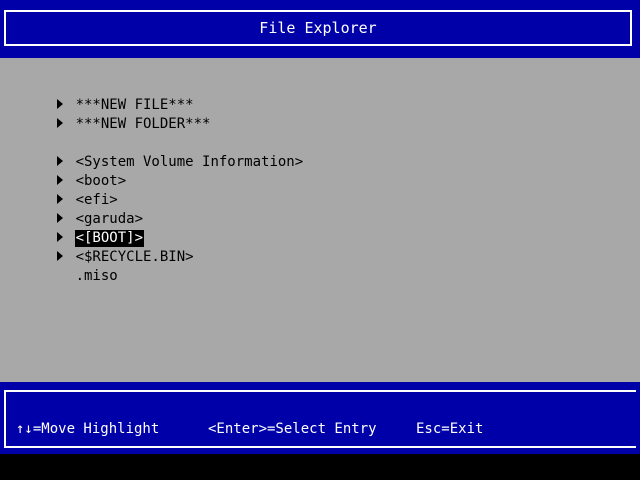 The image size is (640, 480). Describe the element at coordinates (320, 467) in the screenshot. I see `bottom-strip` at that location.